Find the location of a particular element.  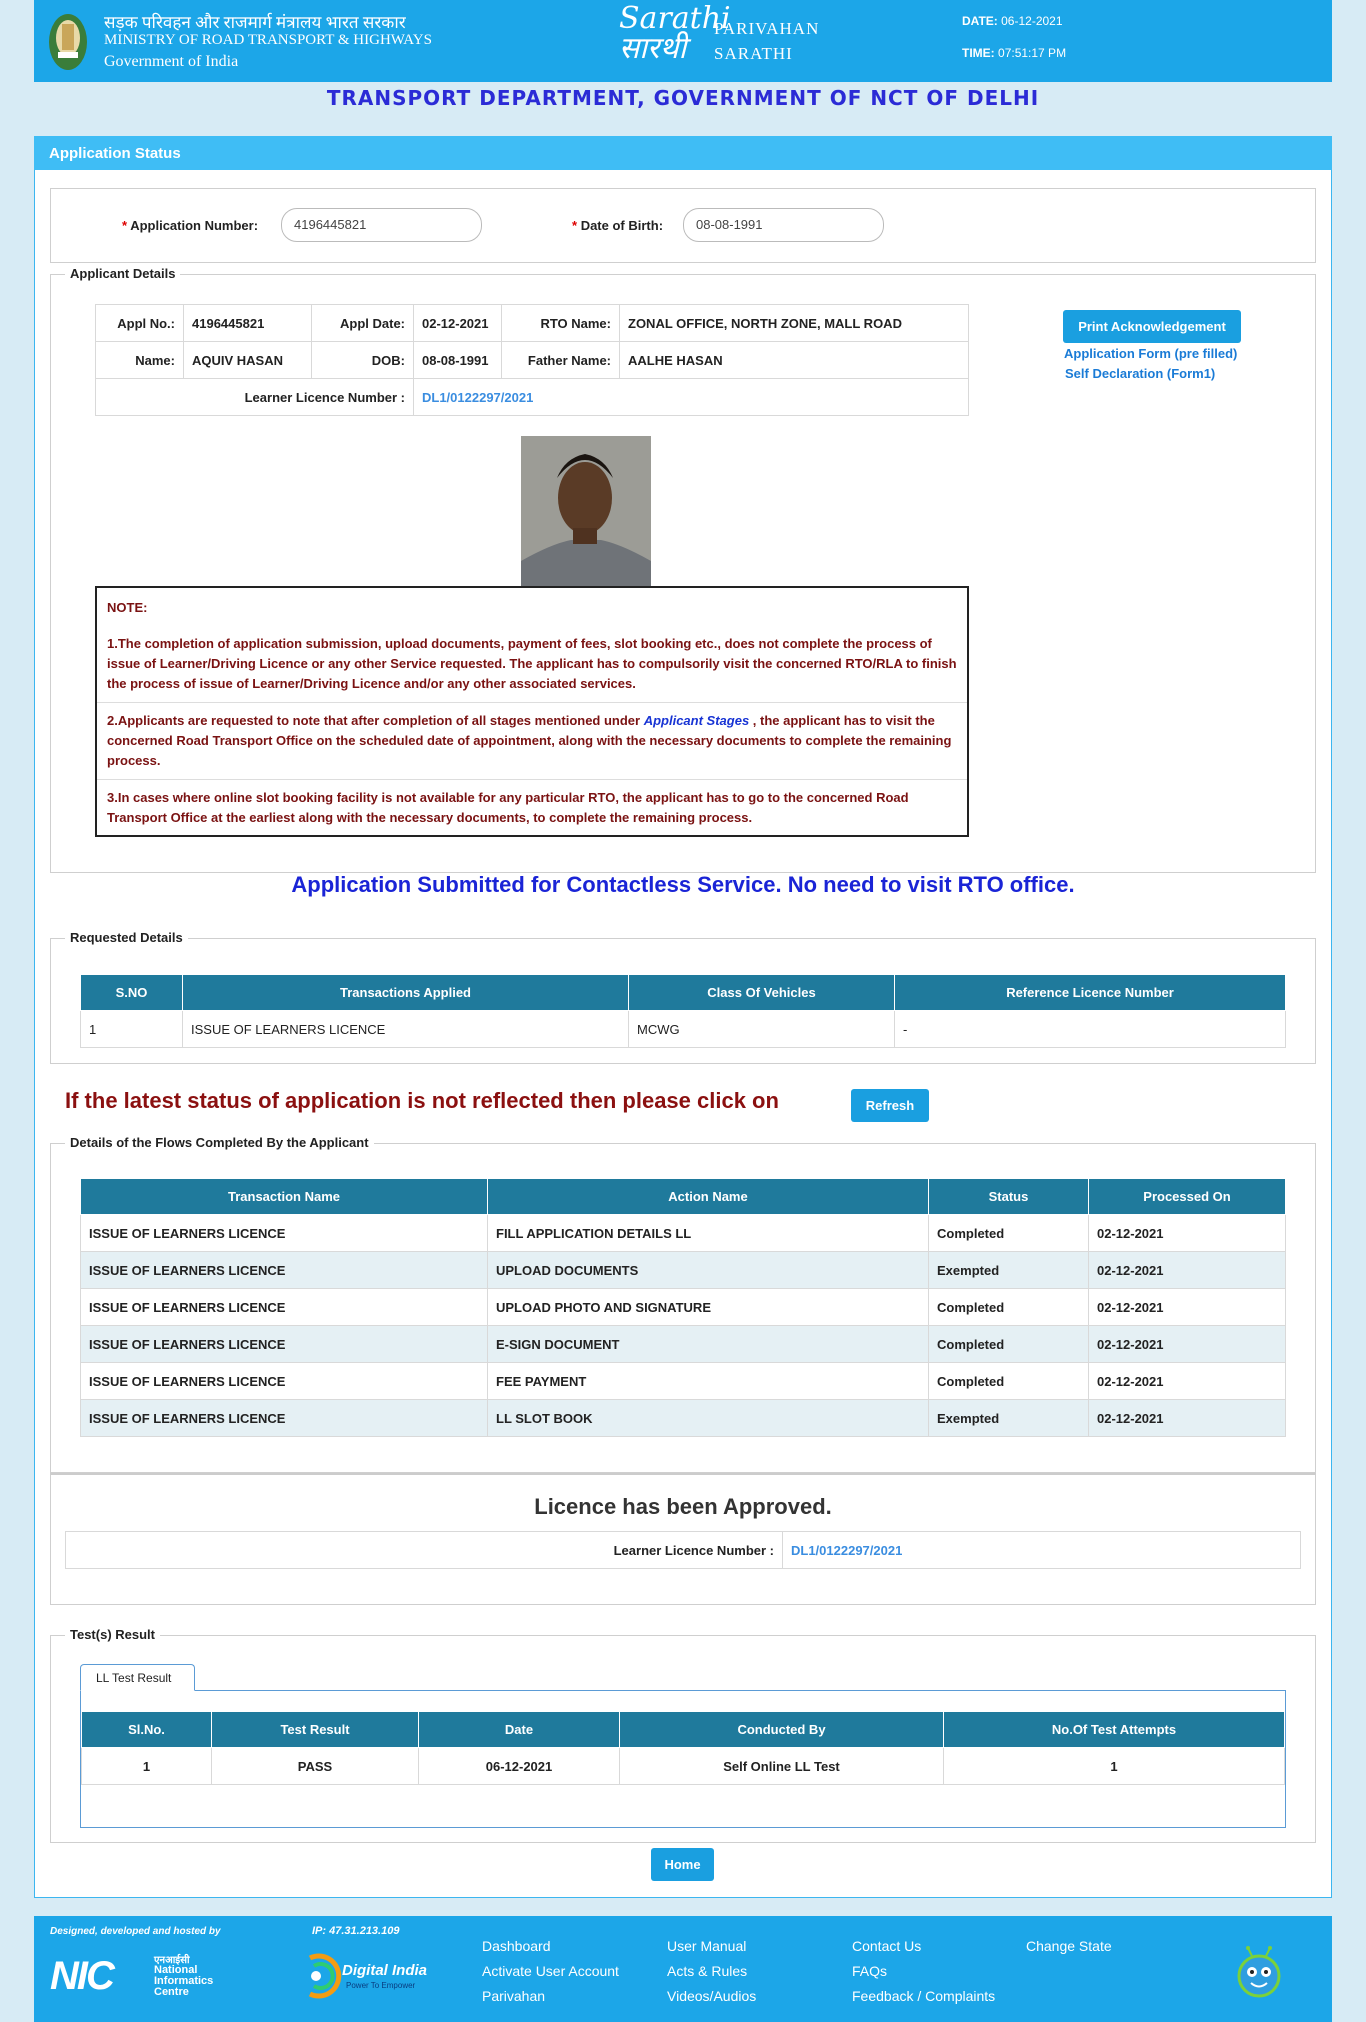

ll-number-value: DL1/0122297/2021 is located at coordinates (691, 397).